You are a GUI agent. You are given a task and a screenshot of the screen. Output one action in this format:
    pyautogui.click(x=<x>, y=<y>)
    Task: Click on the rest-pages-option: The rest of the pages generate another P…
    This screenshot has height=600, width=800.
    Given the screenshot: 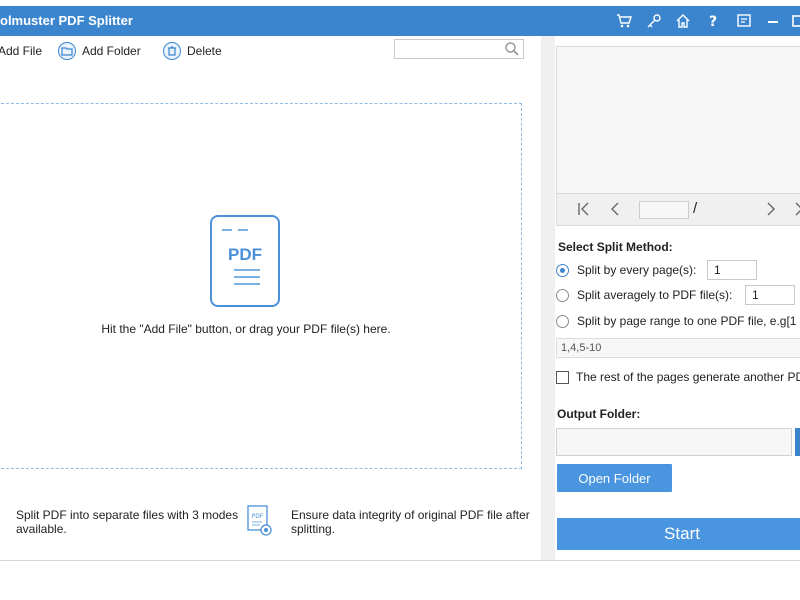 What is the action you would take?
    pyautogui.click(x=678, y=377)
    